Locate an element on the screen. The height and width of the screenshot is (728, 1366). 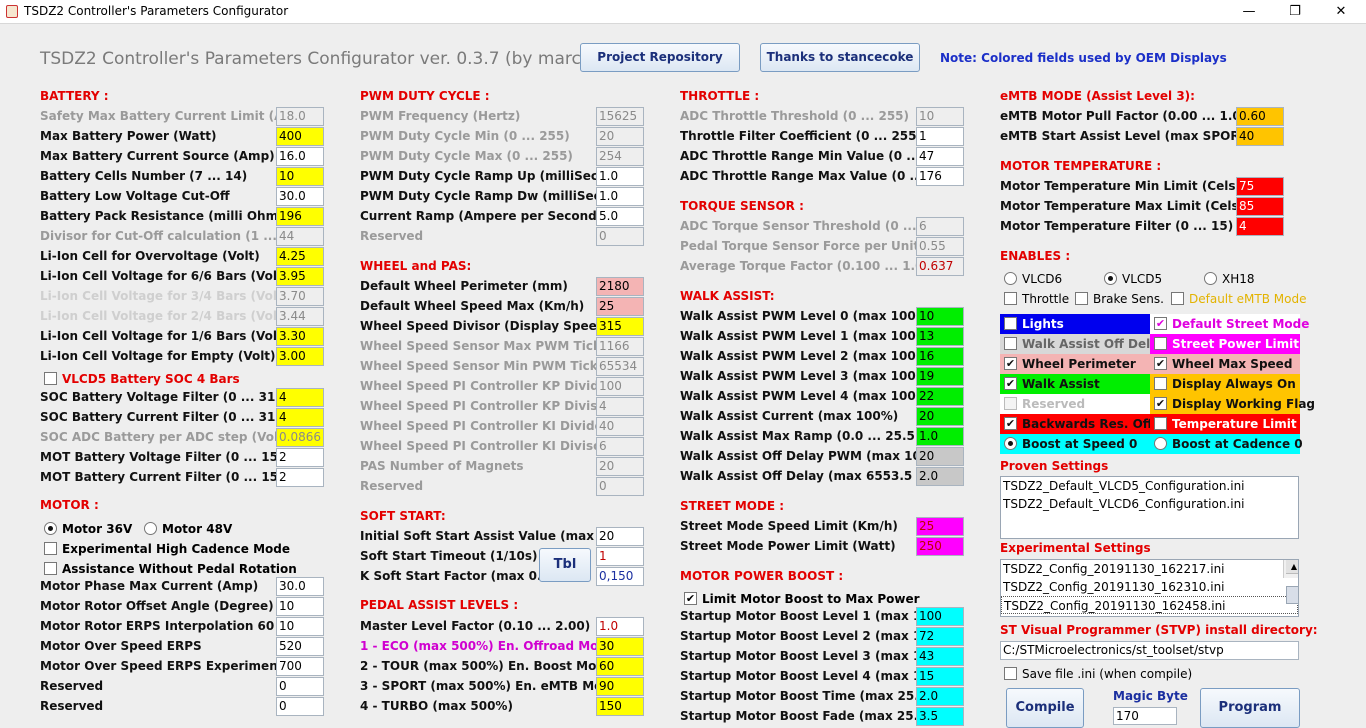
close-button: ✕ is located at coordinates (1341, 12).